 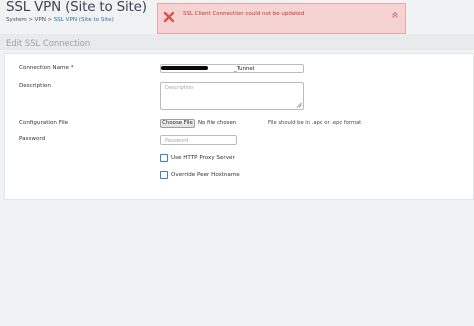 I want to click on connection-name-input: _Tunnel, so click(x=232, y=68).